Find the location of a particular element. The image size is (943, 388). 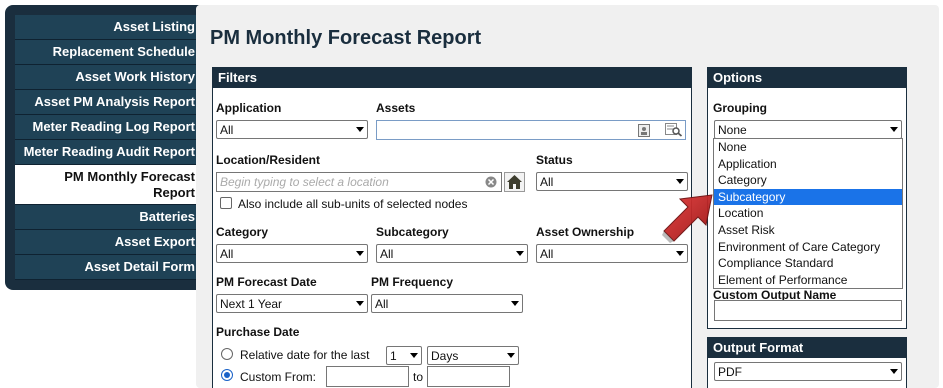

ownership-label: Asset Ownership is located at coordinates (585, 232).